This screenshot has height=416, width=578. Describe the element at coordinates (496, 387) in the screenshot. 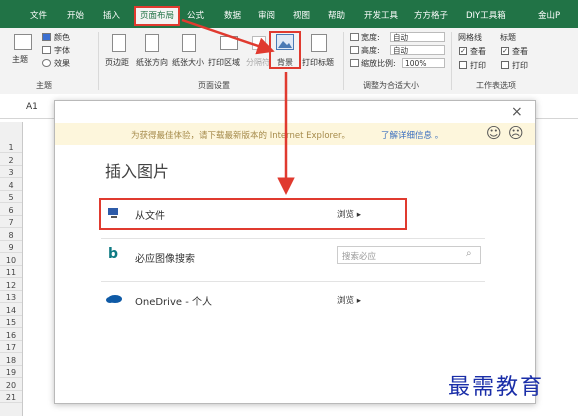

I see `watermark: 最需教育` at that location.